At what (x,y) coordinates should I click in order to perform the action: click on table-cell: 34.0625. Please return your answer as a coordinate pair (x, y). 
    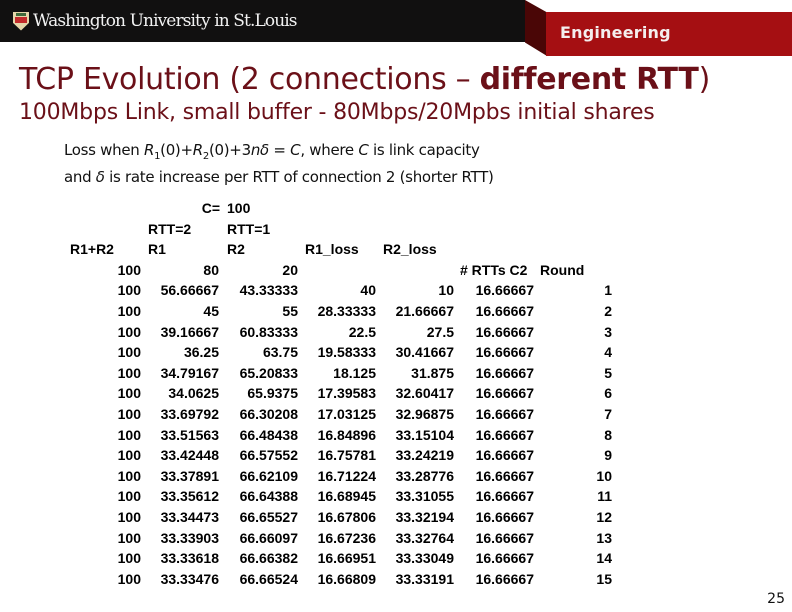
    Looking at the image, I should click on (193, 393).